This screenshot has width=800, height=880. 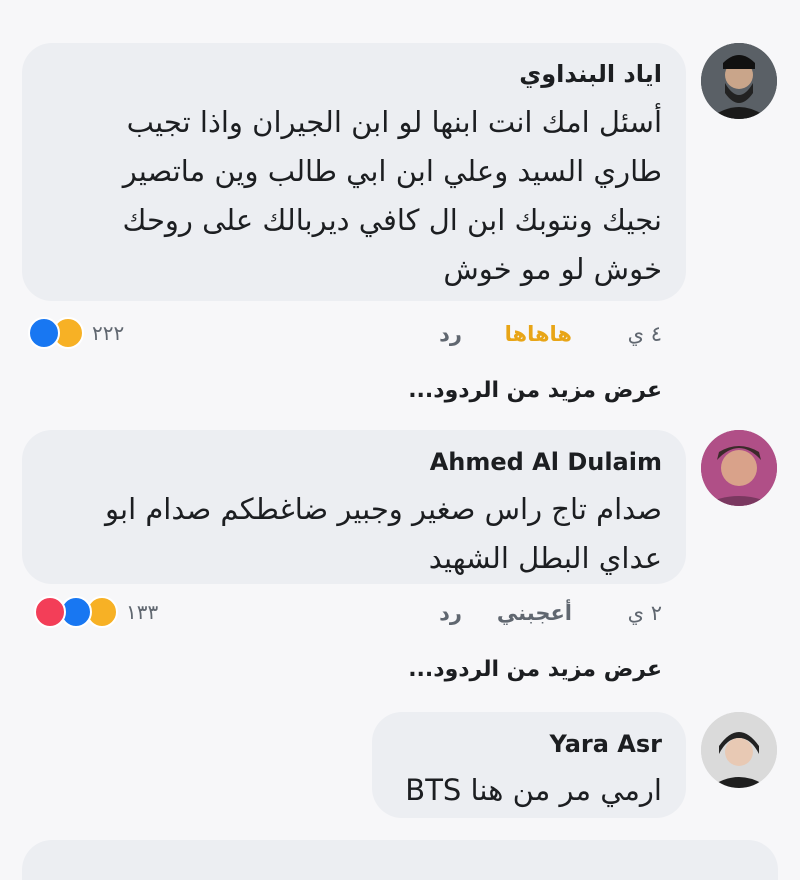 What do you see at coordinates (392, 171) in the screenshot?
I see `comment-text-line: طاري السيد وعلي ابن ابي طالب وين ماتصير` at bounding box center [392, 171].